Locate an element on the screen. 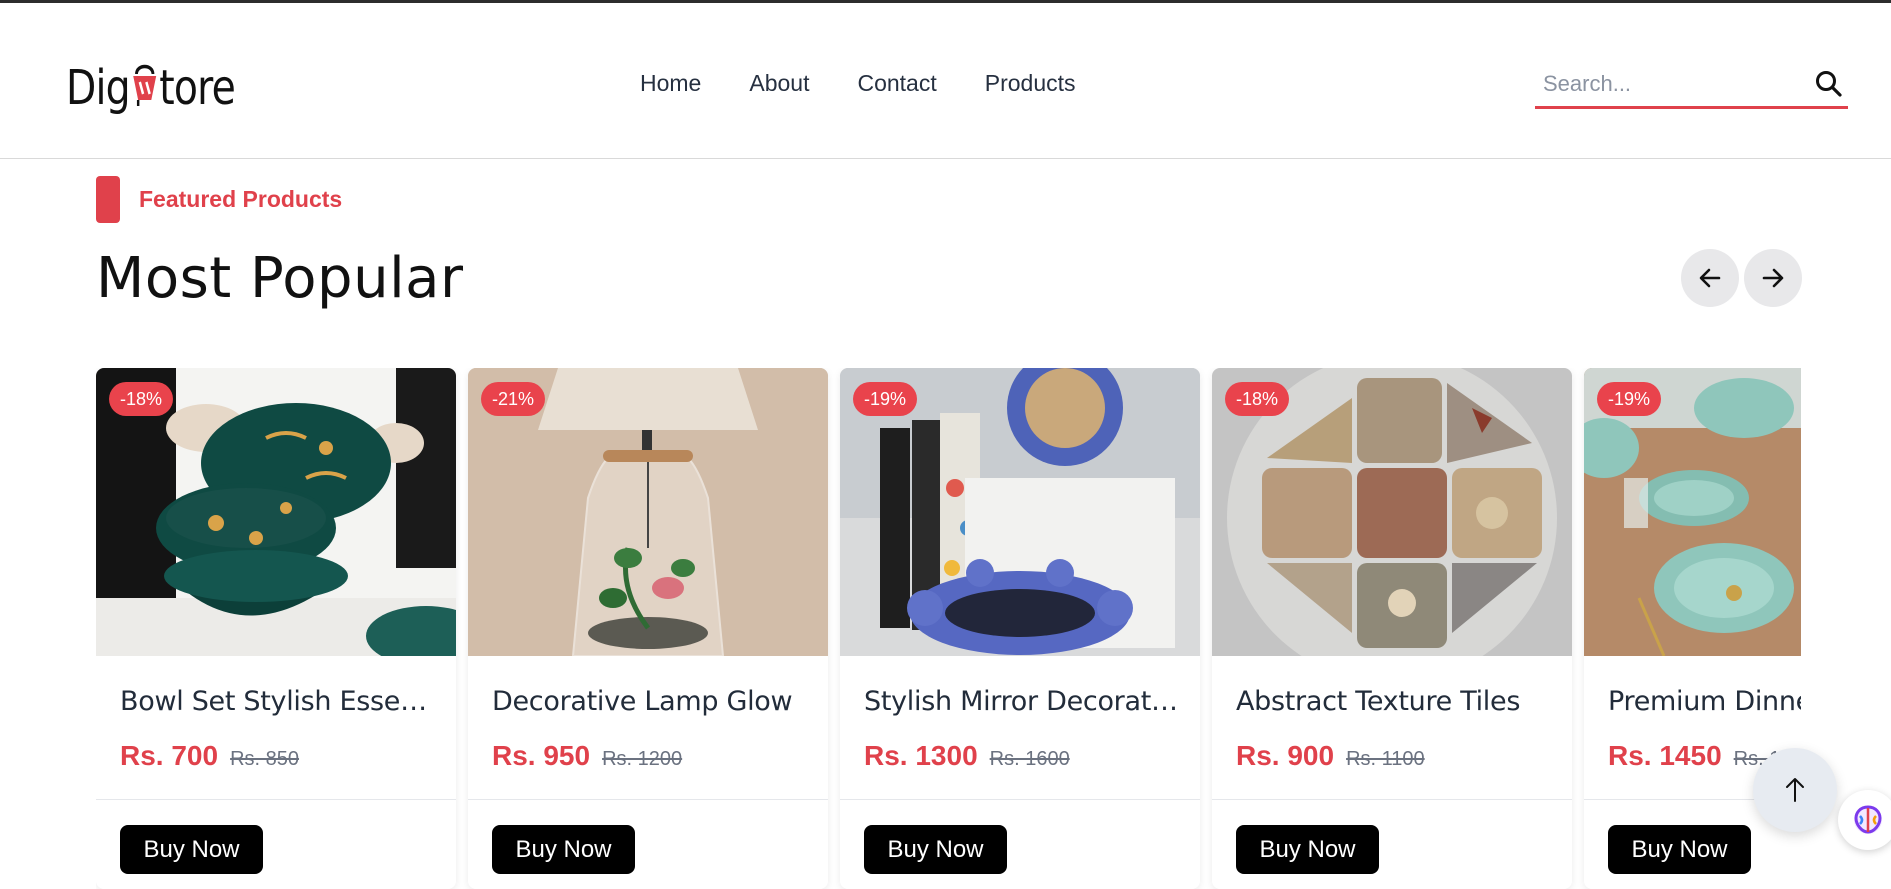  carousel-controls is located at coordinates (1741, 278).